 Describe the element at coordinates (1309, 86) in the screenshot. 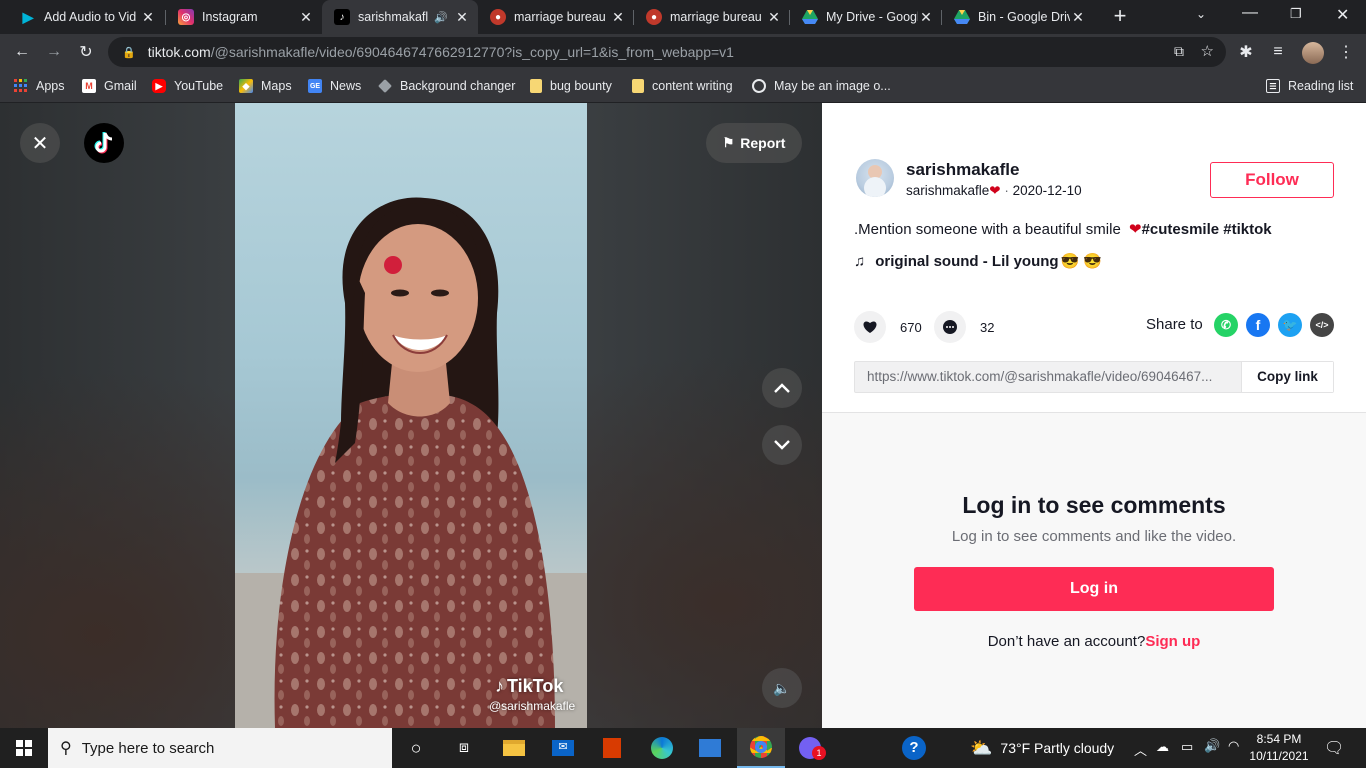

I see `reading-list: ☰ Reading list` at that location.